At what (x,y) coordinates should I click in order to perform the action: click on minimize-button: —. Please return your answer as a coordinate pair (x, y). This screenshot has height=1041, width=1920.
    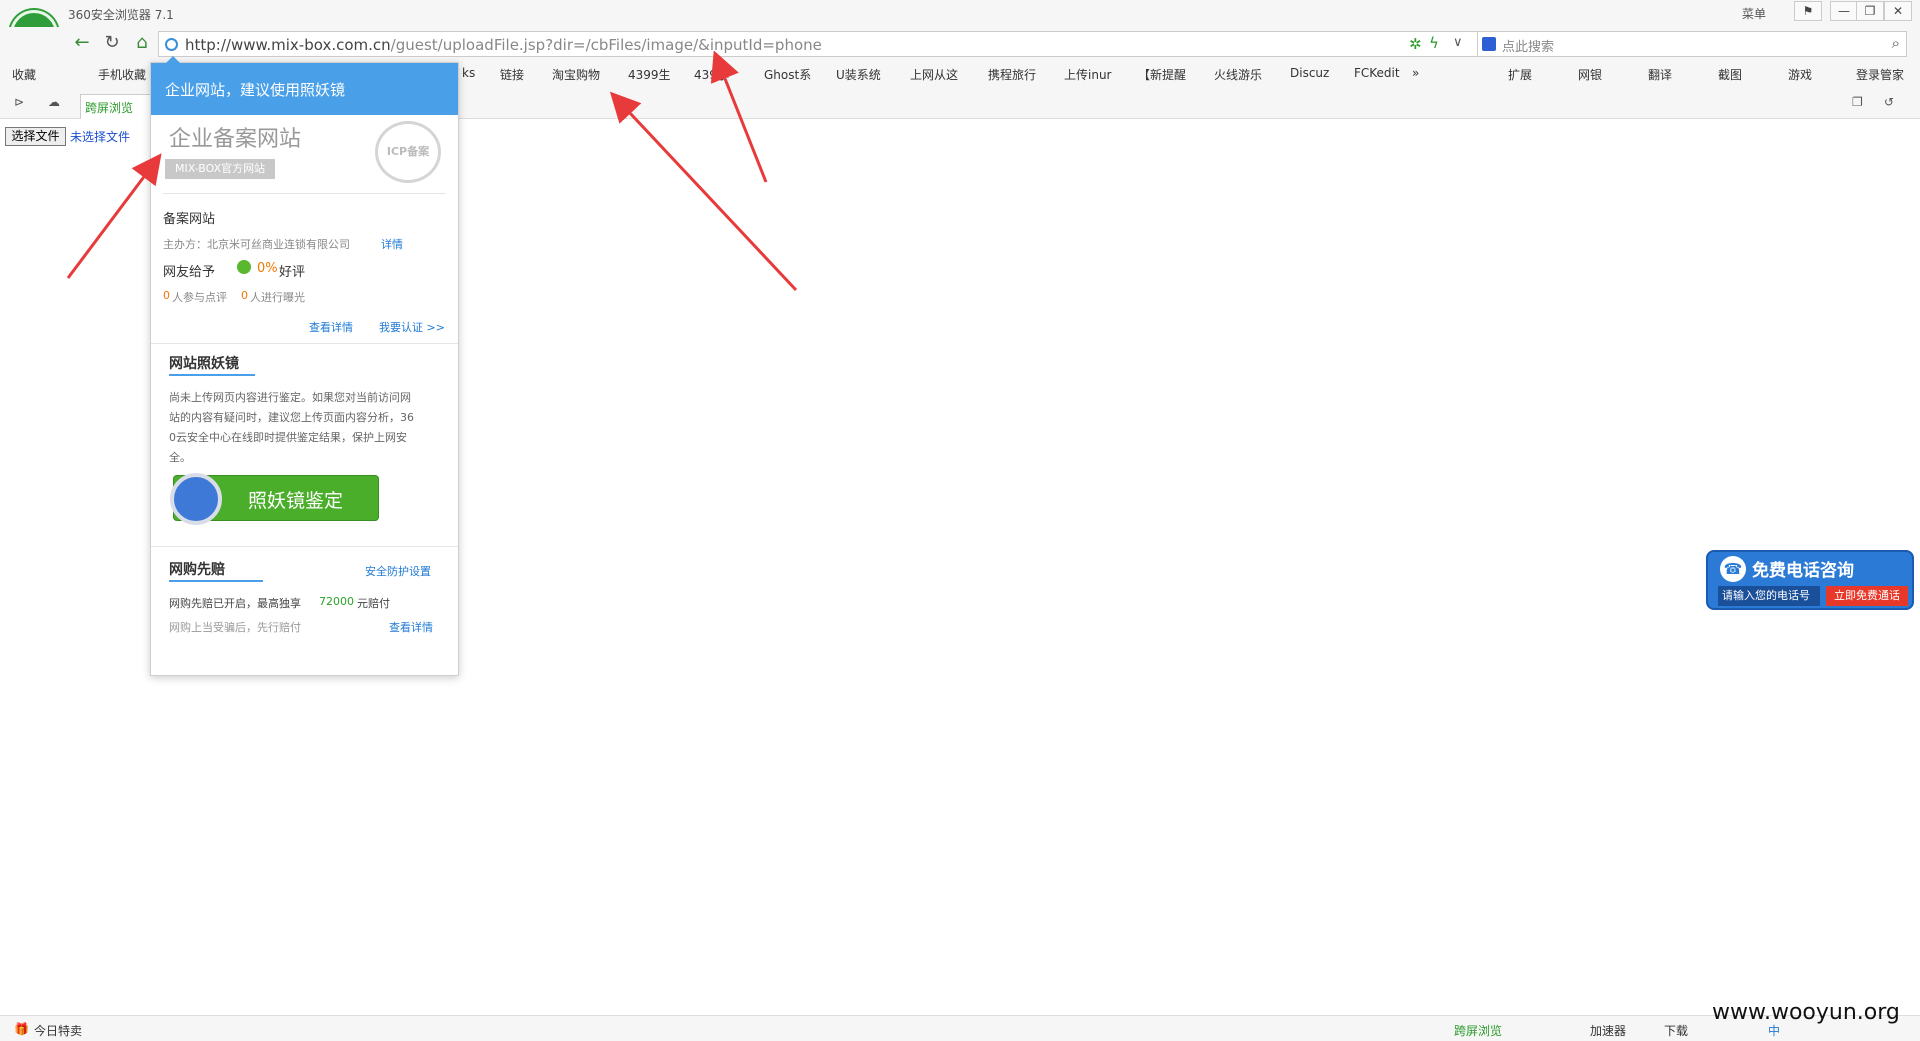
    Looking at the image, I should click on (1844, 11).